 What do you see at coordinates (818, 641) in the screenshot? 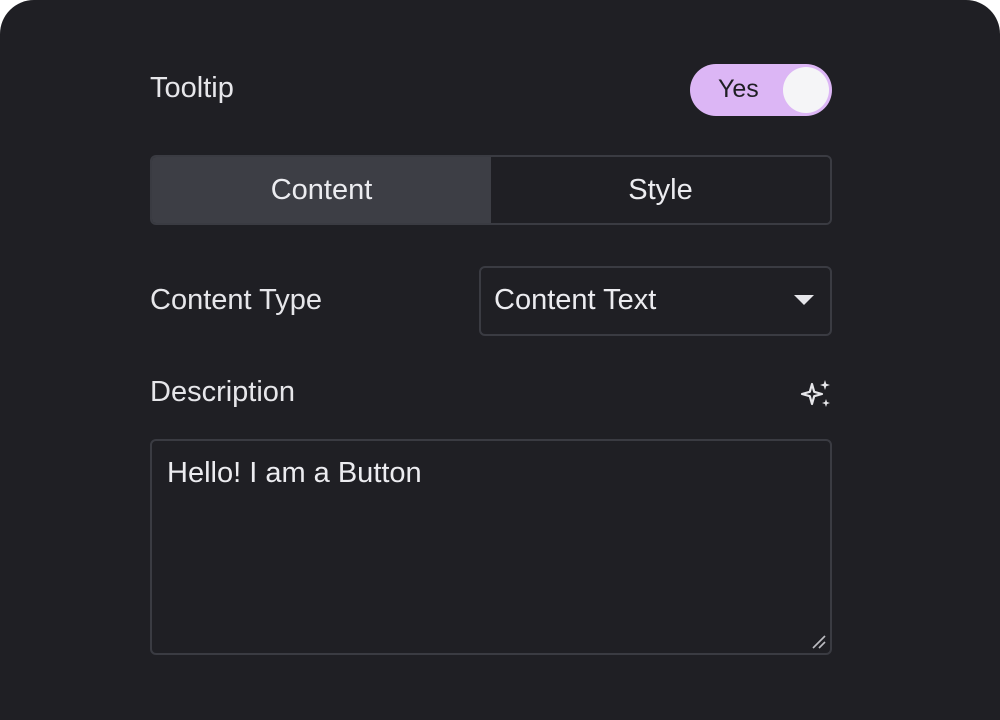
I see `resize-handle-icon` at bounding box center [818, 641].